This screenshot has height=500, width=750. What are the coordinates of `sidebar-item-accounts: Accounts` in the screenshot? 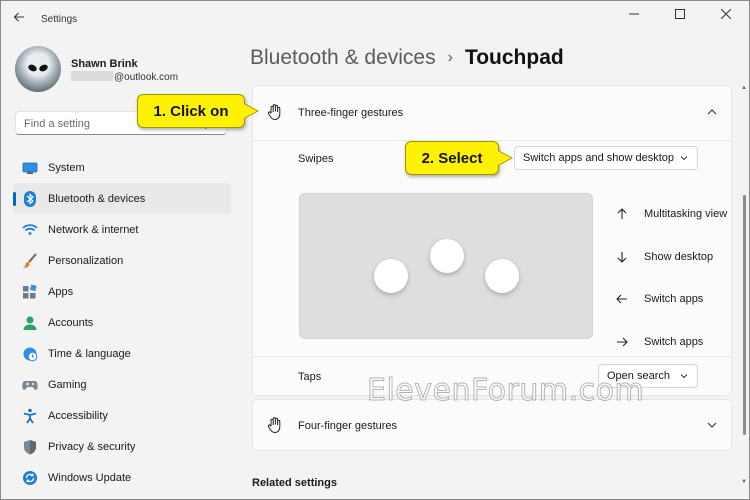 It's located at (122, 322).